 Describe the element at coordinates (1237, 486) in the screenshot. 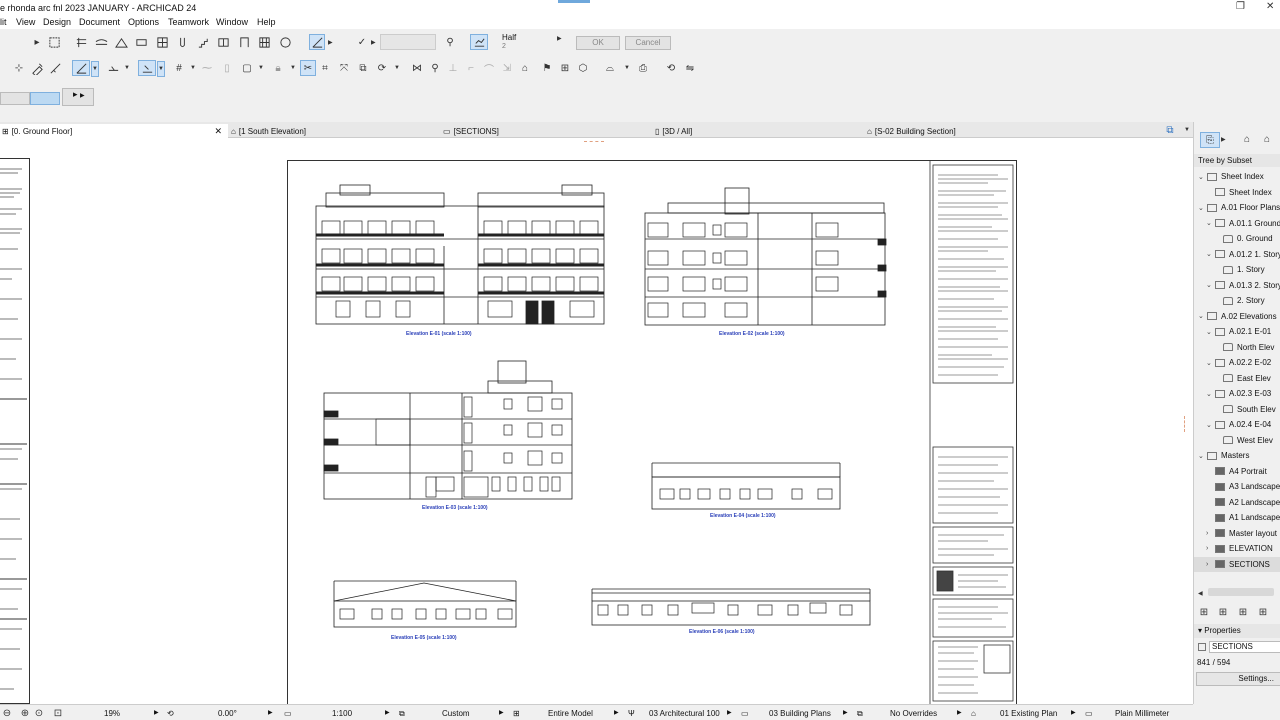

I see `navigator-item: A3 Landscape` at that location.